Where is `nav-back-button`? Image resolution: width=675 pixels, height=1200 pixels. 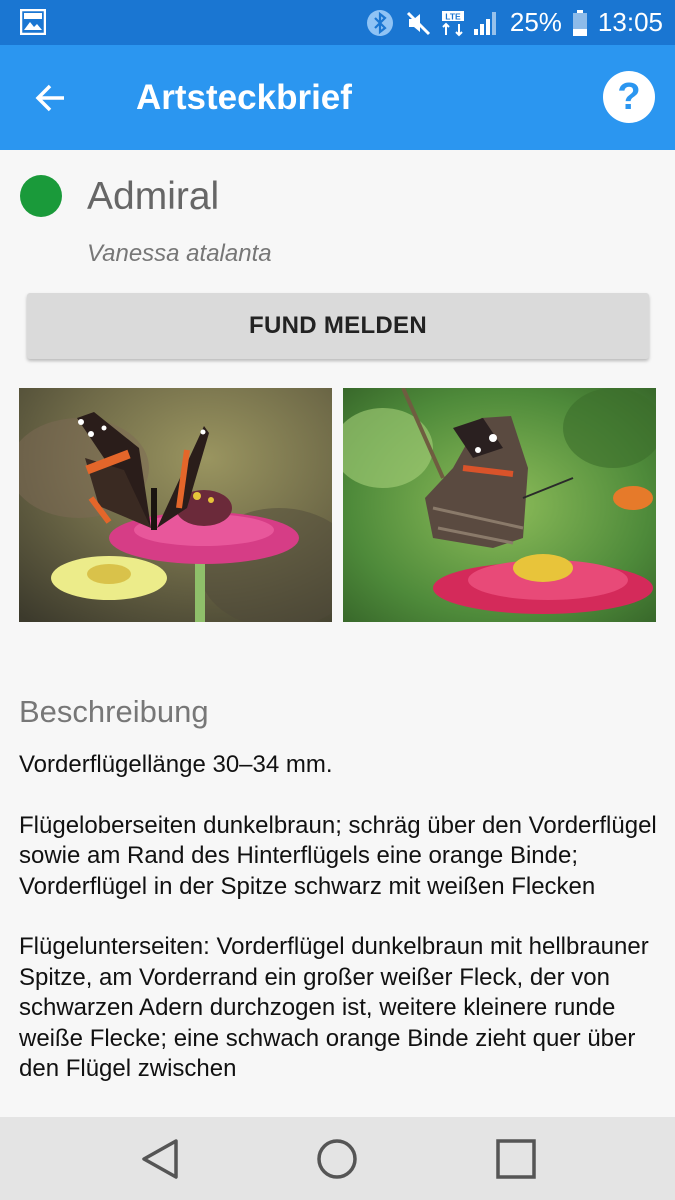
nav-back-button is located at coordinates (160, 1159).